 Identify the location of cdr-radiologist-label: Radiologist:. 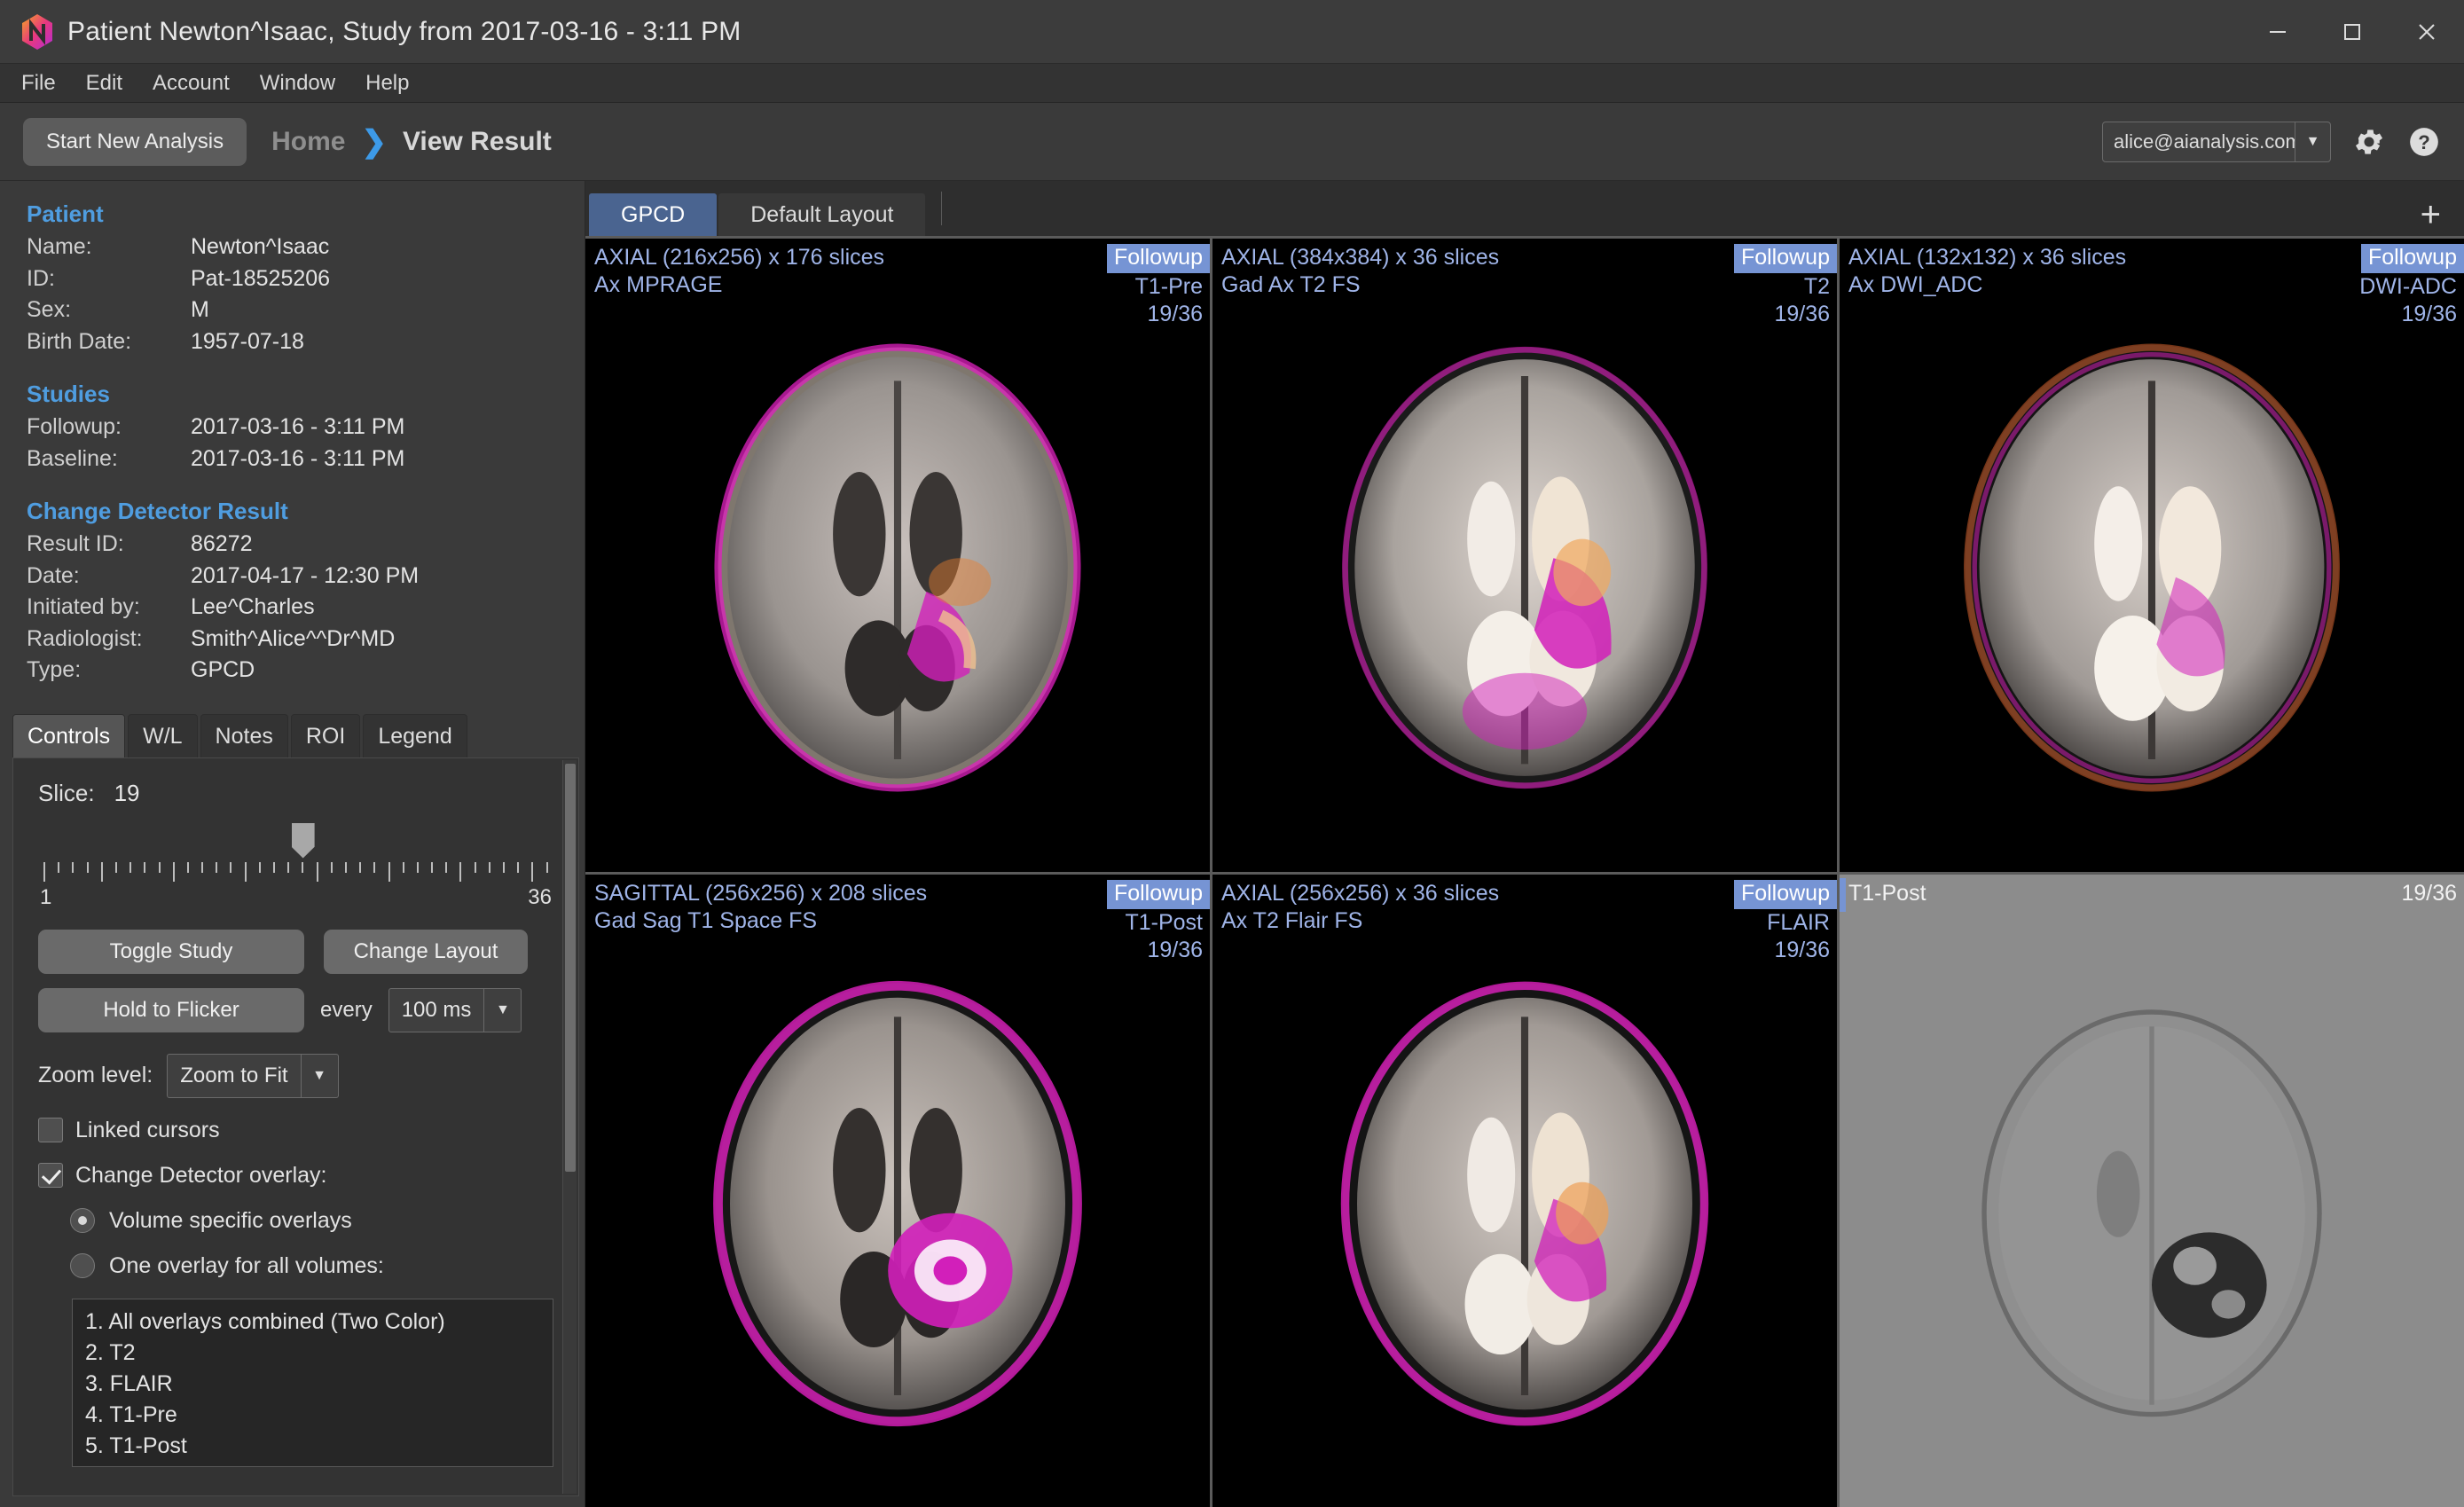
(85, 638).